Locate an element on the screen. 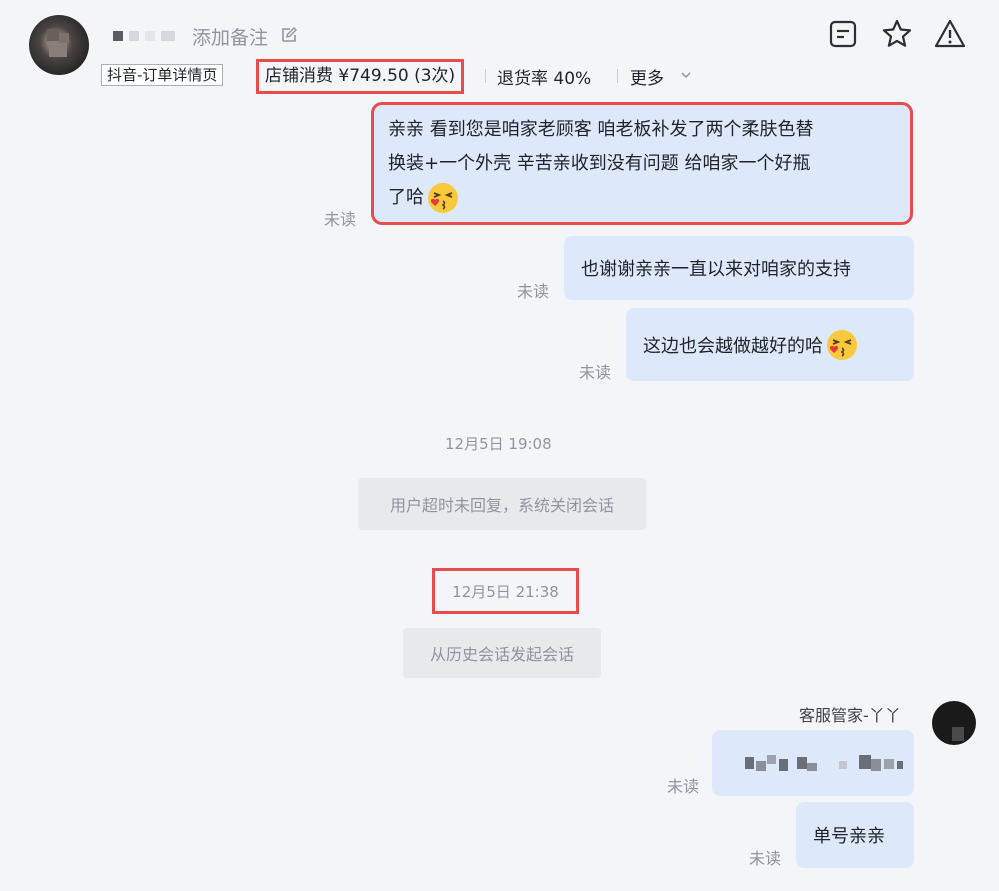 The height and width of the screenshot is (891, 999). timestamp-highlight: 12月5日 21:38 is located at coordinates (505, 591).